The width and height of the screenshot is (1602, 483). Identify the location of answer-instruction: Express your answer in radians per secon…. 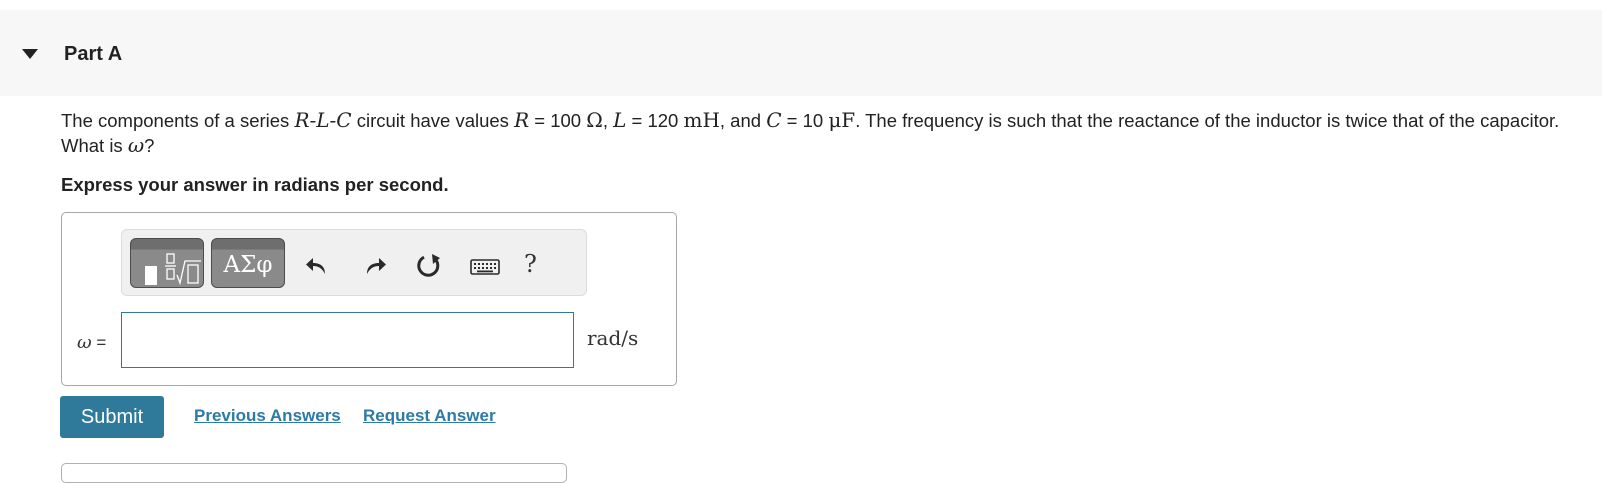
(255, 184).